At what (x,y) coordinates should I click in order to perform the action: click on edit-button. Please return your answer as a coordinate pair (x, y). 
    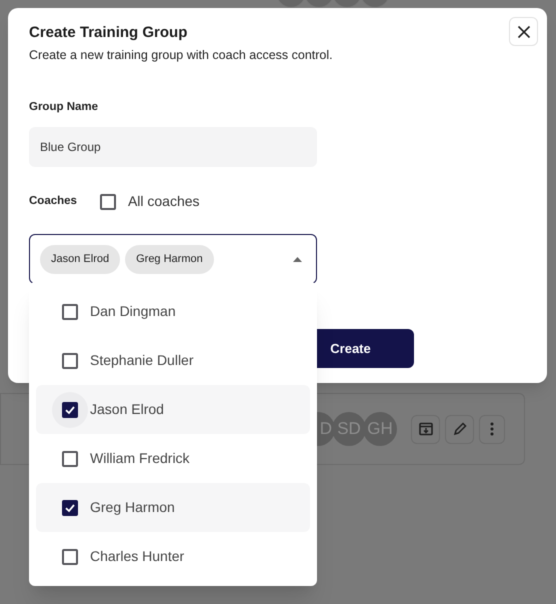
    Looking at the image, I should click on (459, 429).